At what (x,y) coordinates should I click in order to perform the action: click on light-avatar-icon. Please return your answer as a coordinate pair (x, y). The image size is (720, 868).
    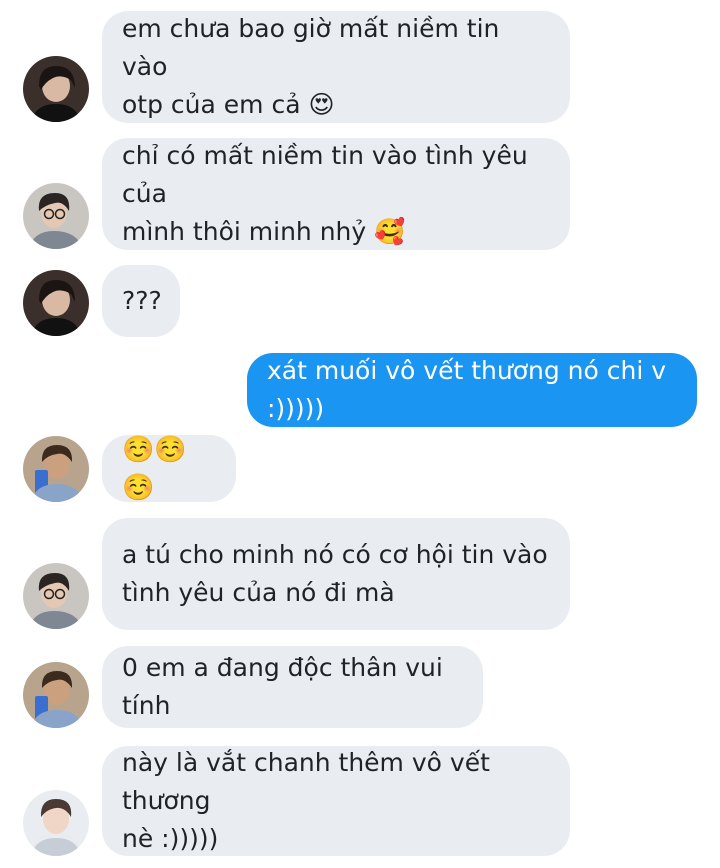
    Looking at the image, I should click on (56, 823).